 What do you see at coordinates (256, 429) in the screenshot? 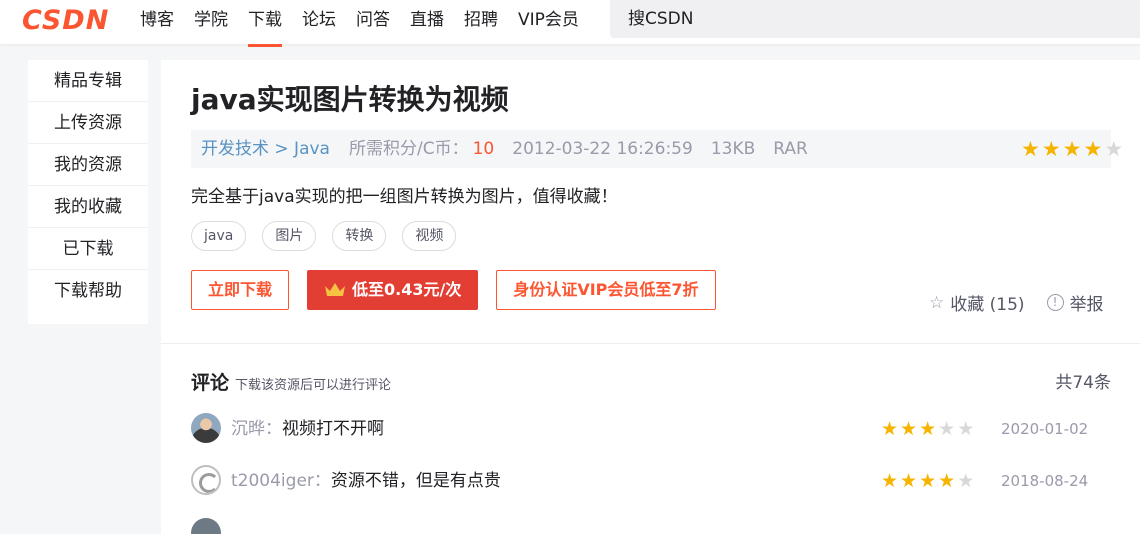
I see `comment-username: 沉晔：` at bounding box center [256, 429].